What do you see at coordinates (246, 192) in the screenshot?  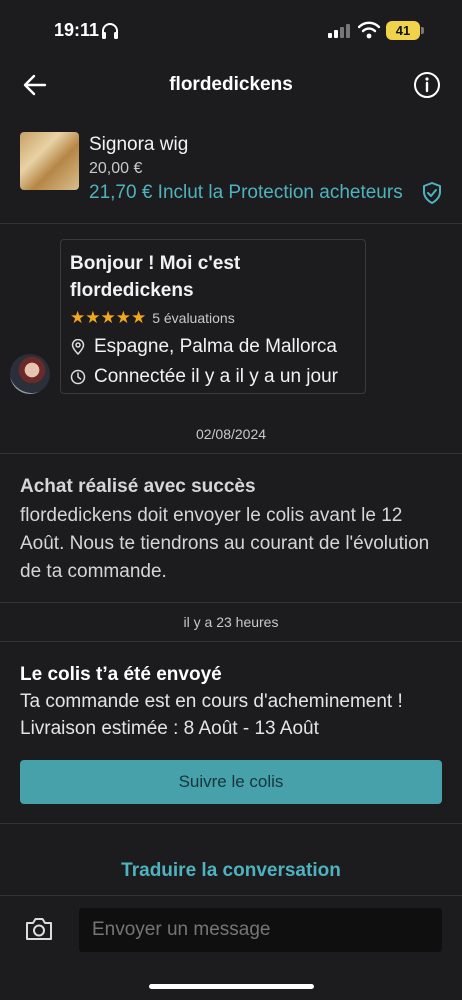 I see `buyer-protection-price: 21,70 € Inclut la Protection acheteurs` at bounding box center [246, 192].